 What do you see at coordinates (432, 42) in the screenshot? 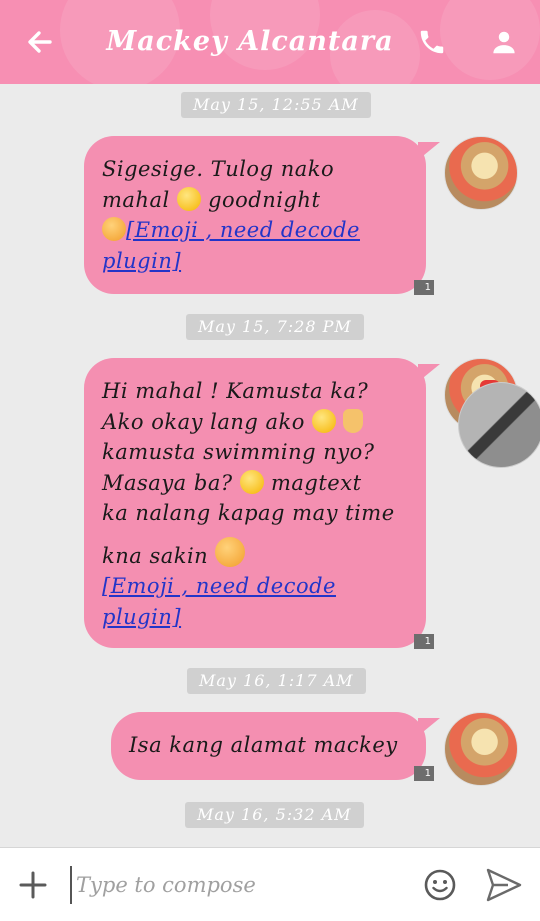
I see `phone-icon` at bounding box center [432, 42].